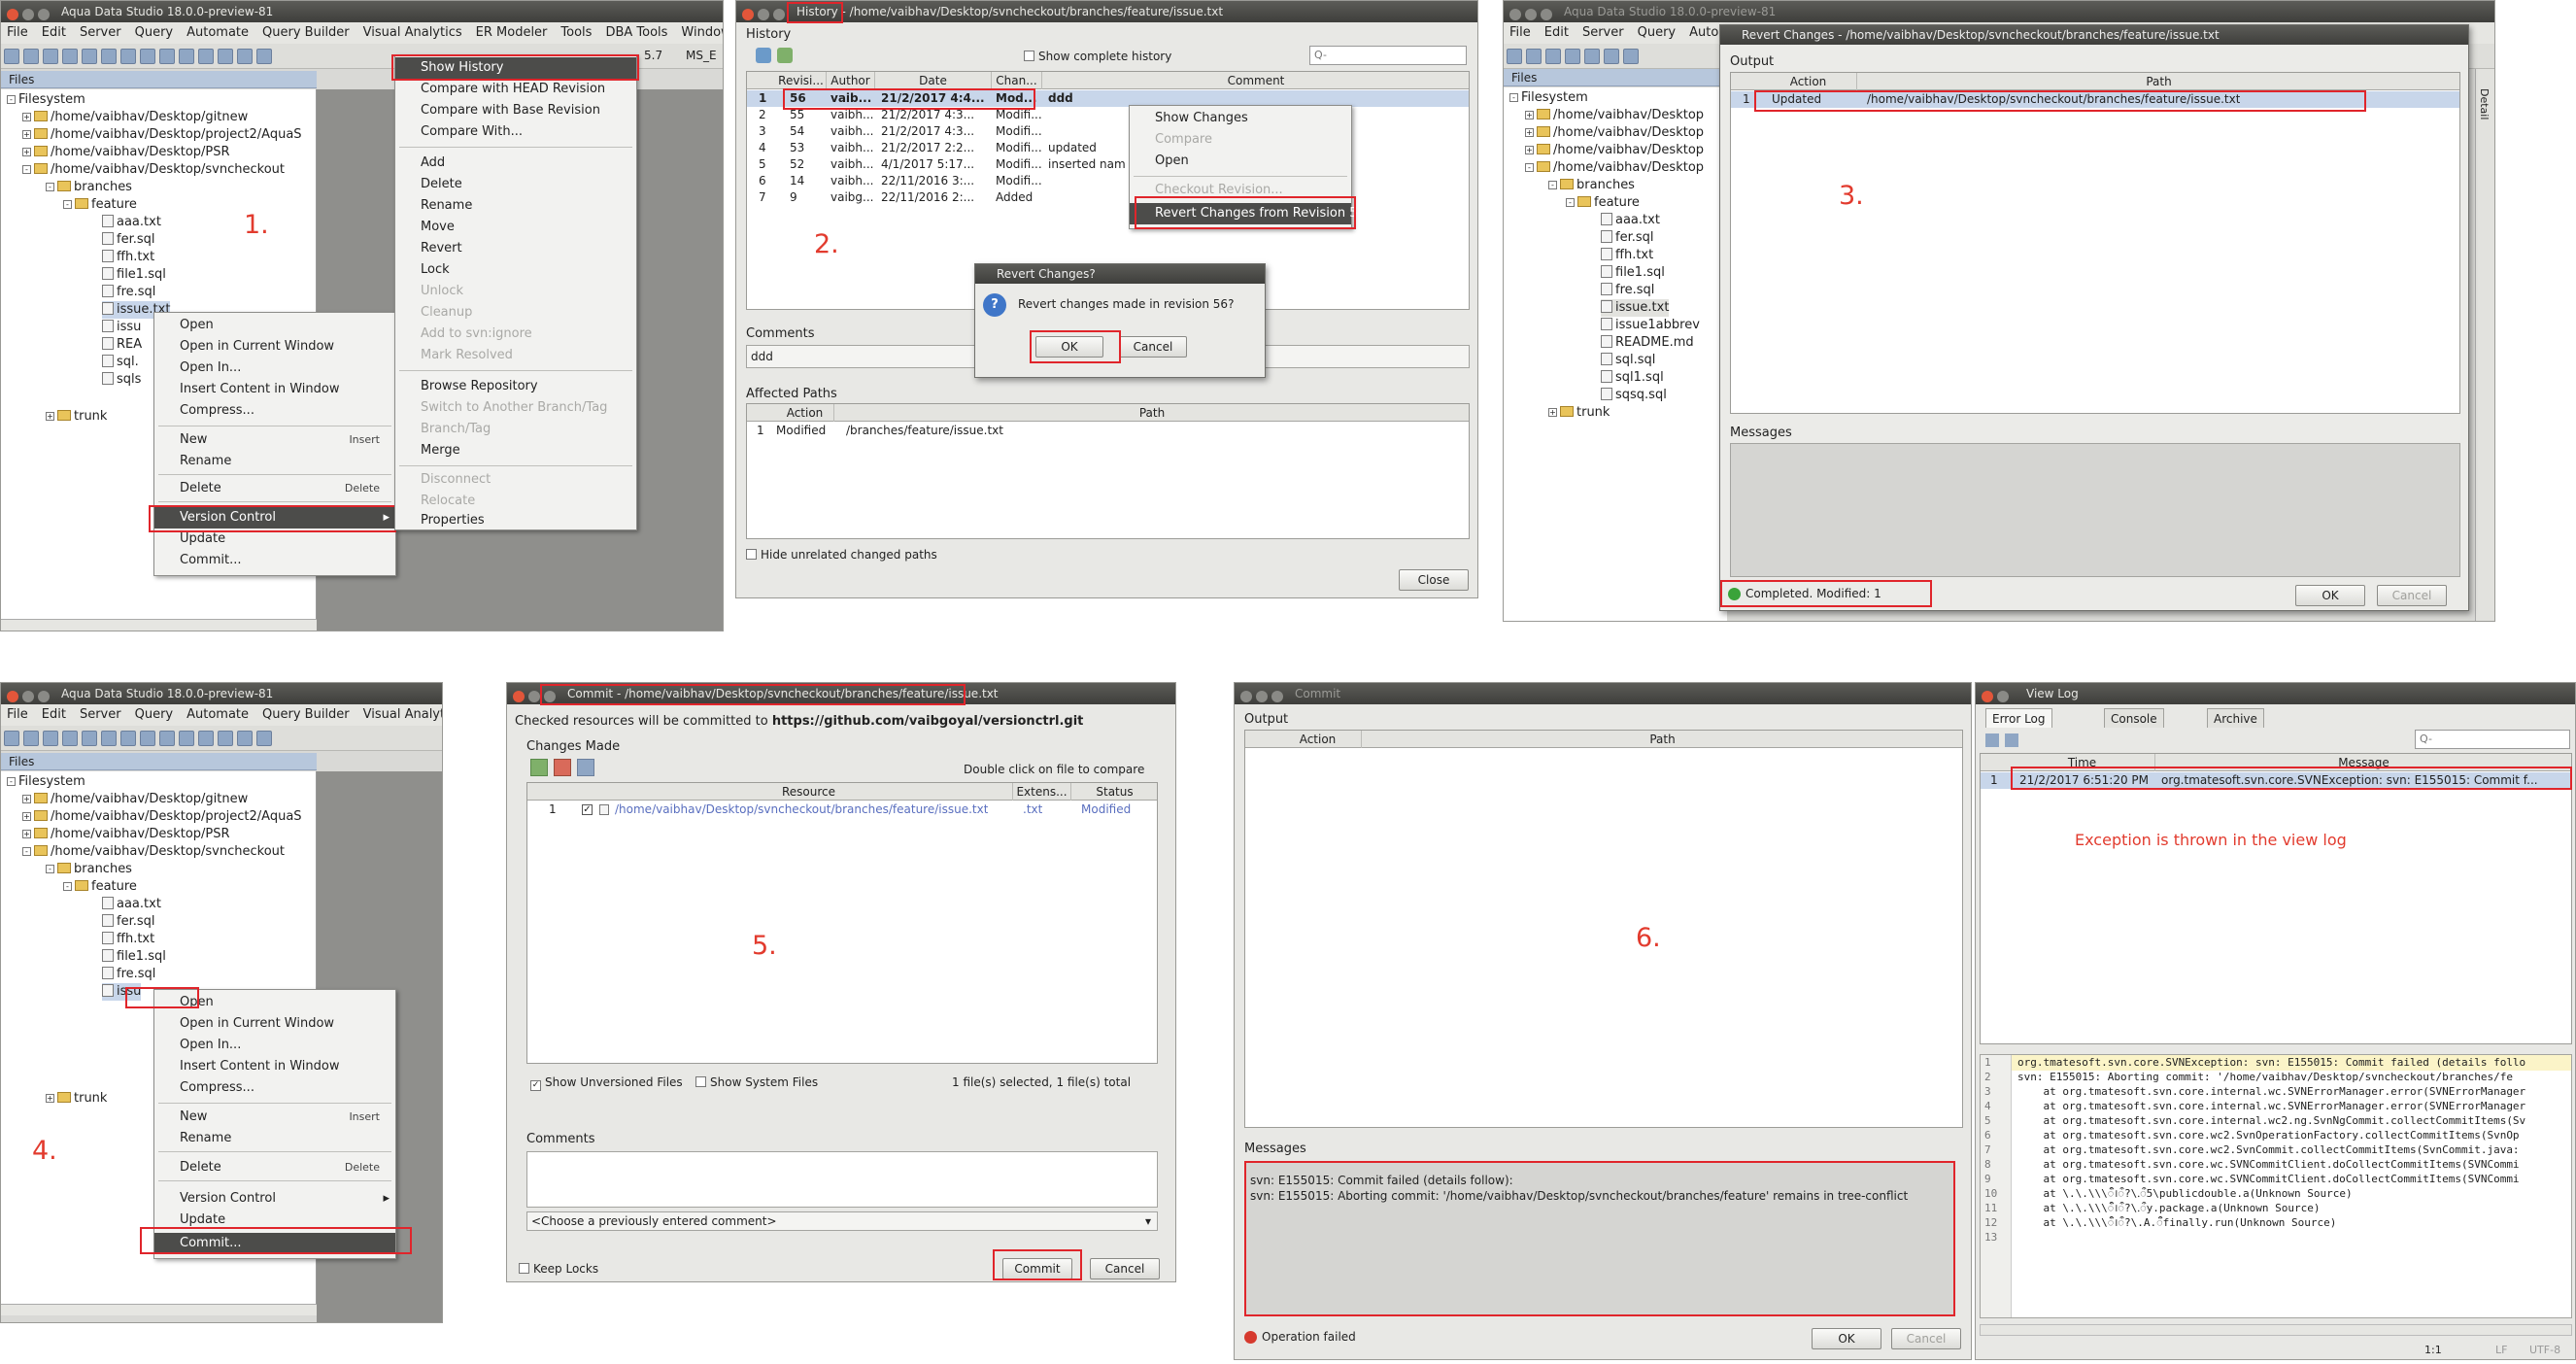 This screenshot has height=1364, width=2576. Describe the element at coordinates (50, 416) in the screenshot. I see `expand-icon: +` at that location.